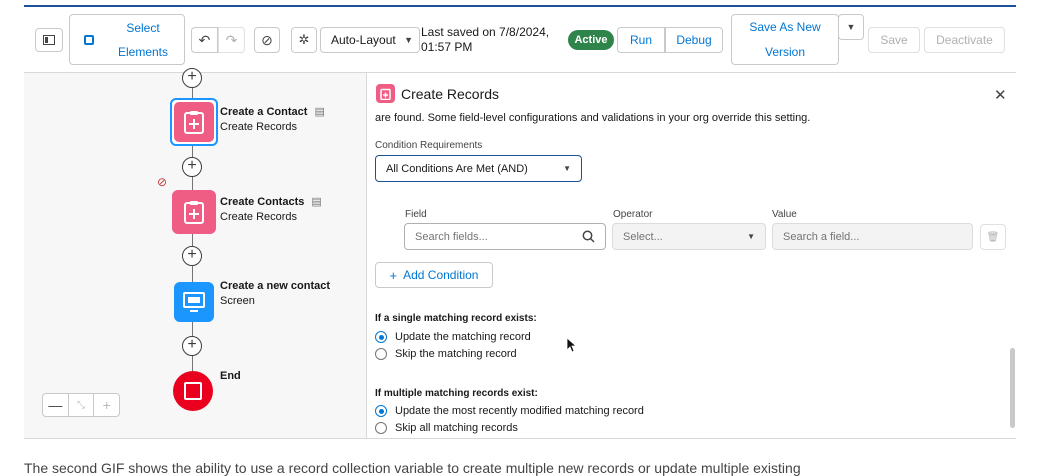 This screenshot has height=476, width=1063. I want to click on stop-icon, so click(193, 391).